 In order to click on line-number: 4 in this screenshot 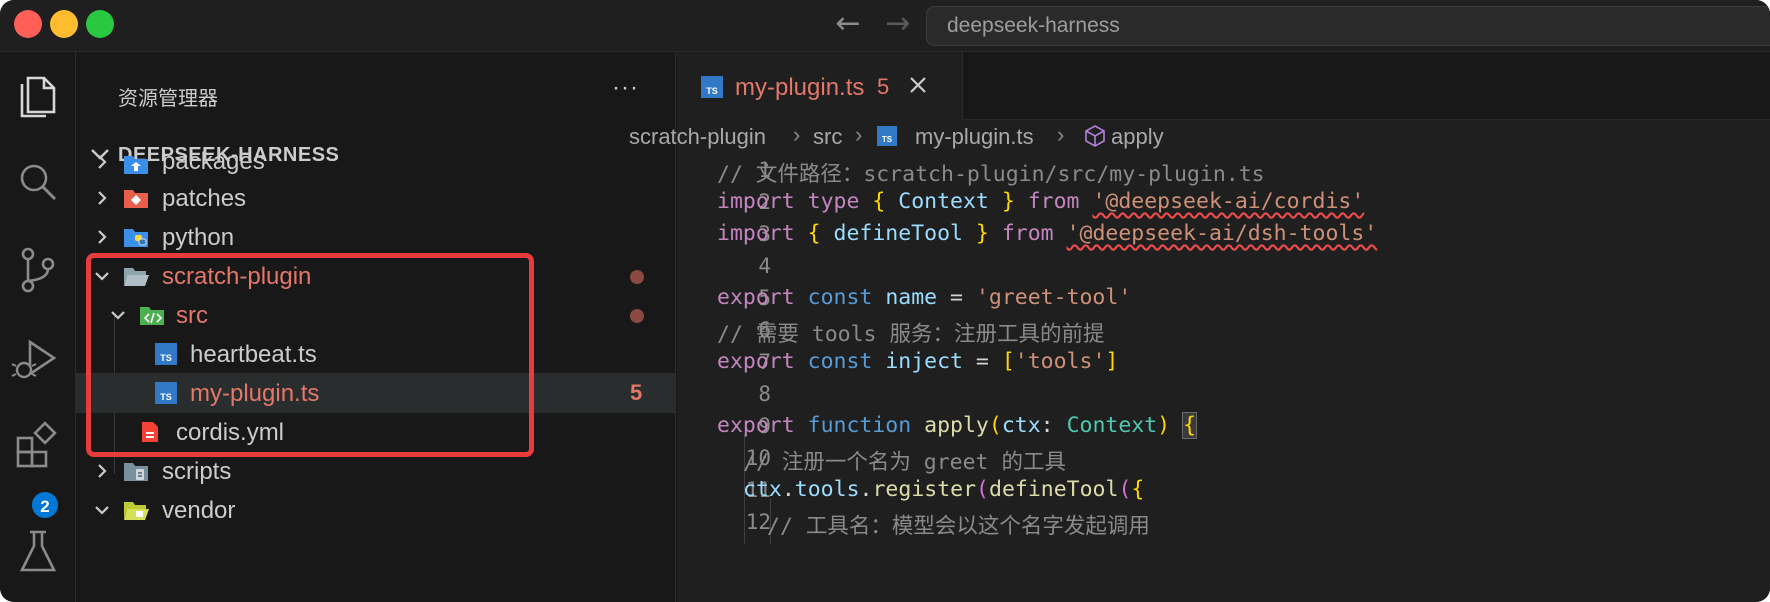, I will do `click(764, 266)`.